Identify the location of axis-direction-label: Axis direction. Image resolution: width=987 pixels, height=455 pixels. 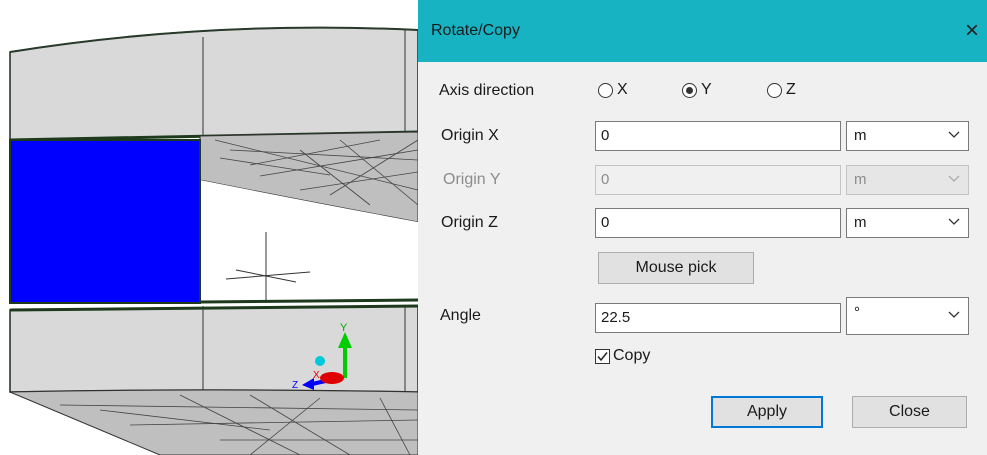
(487, 90).